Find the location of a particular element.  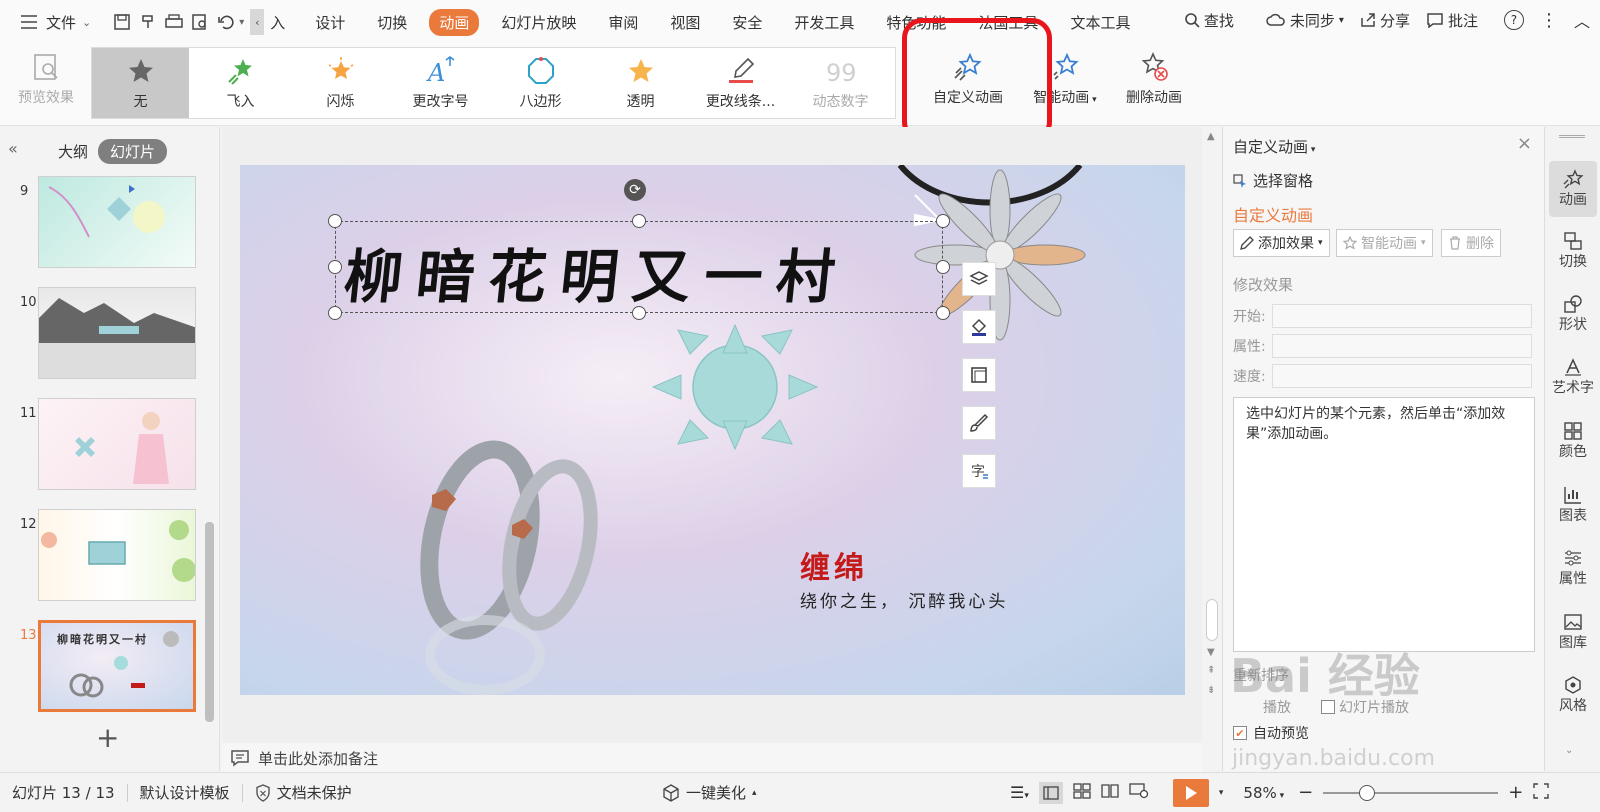

print-preview-button is located at coordinates (200, 22).